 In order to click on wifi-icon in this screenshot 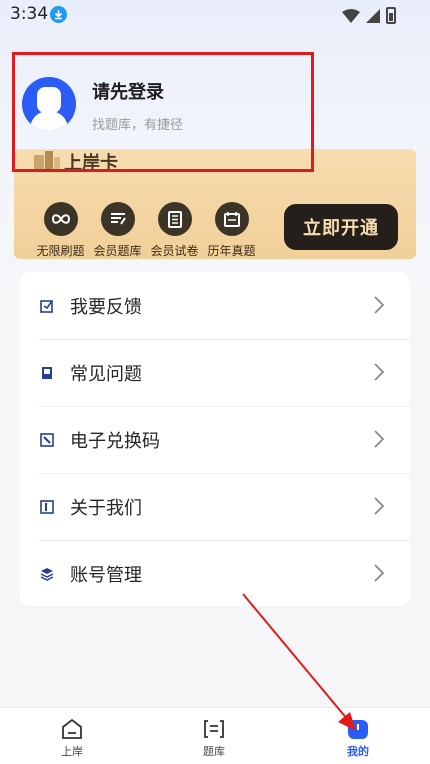, I will do `click(351, 15)`.